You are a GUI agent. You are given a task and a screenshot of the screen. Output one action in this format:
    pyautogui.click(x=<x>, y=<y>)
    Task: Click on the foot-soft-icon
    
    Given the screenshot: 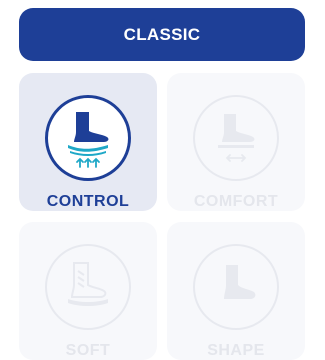 What is the action you would take?
    pyautogui.click(x=88, y=284)
    